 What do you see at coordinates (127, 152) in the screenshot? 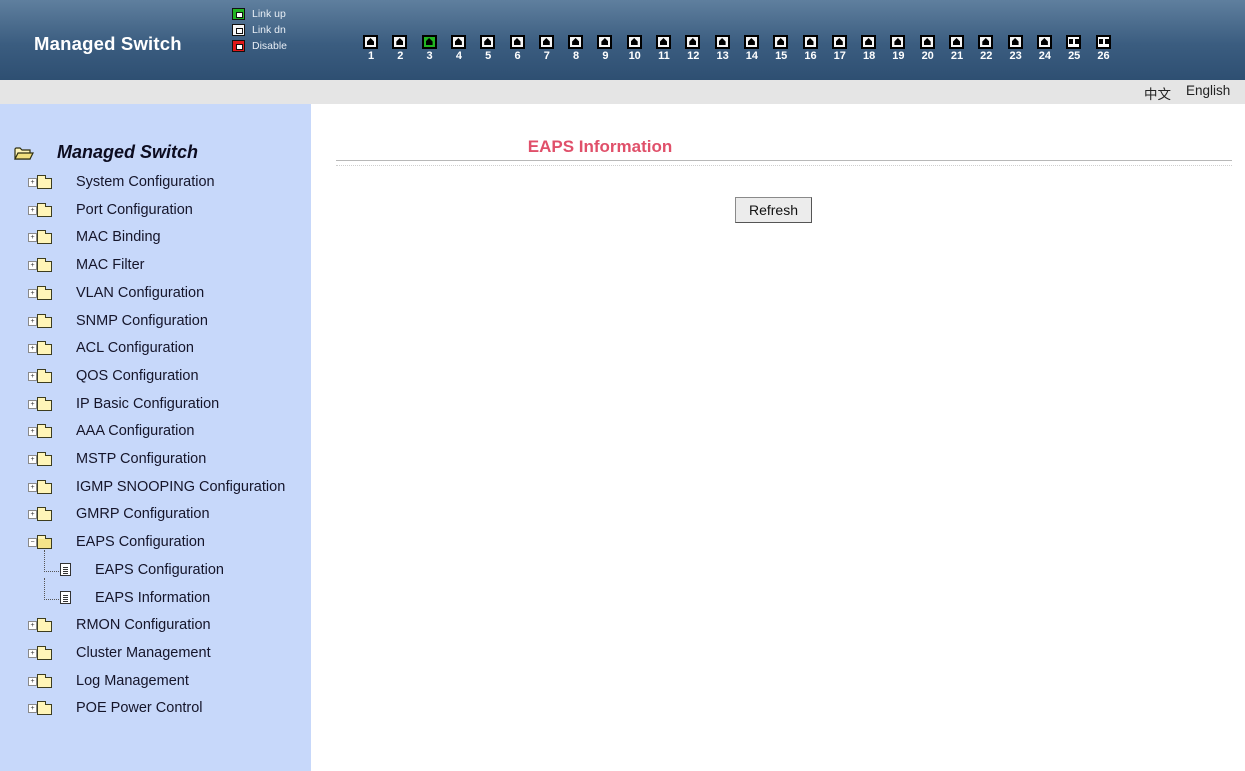
I see `tree-root-label: Managed Switch` at bounding box center [127, 152].